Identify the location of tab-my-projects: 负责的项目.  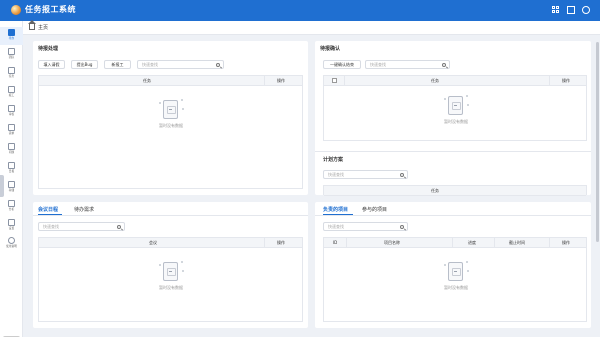
(335, 209).